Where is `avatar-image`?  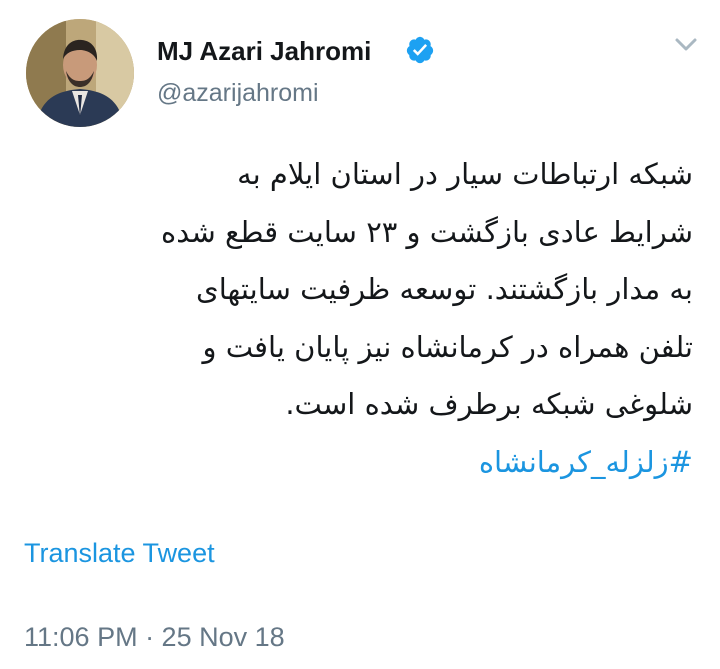
avatar-image is located at coordinates (80, 73).